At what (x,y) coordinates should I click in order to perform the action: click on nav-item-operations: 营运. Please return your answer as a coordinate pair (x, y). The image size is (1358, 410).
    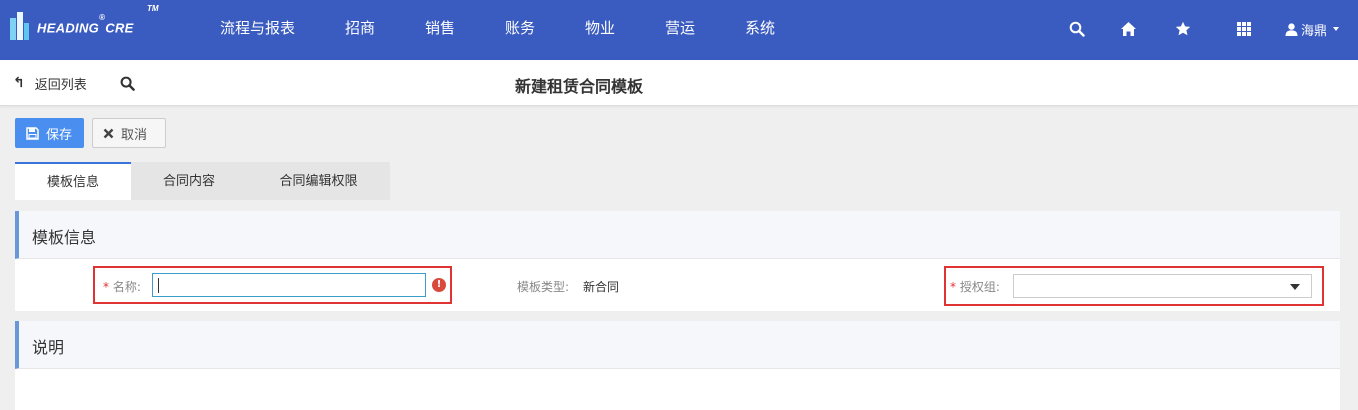
    Looking at the image, I should click on (680, 30).